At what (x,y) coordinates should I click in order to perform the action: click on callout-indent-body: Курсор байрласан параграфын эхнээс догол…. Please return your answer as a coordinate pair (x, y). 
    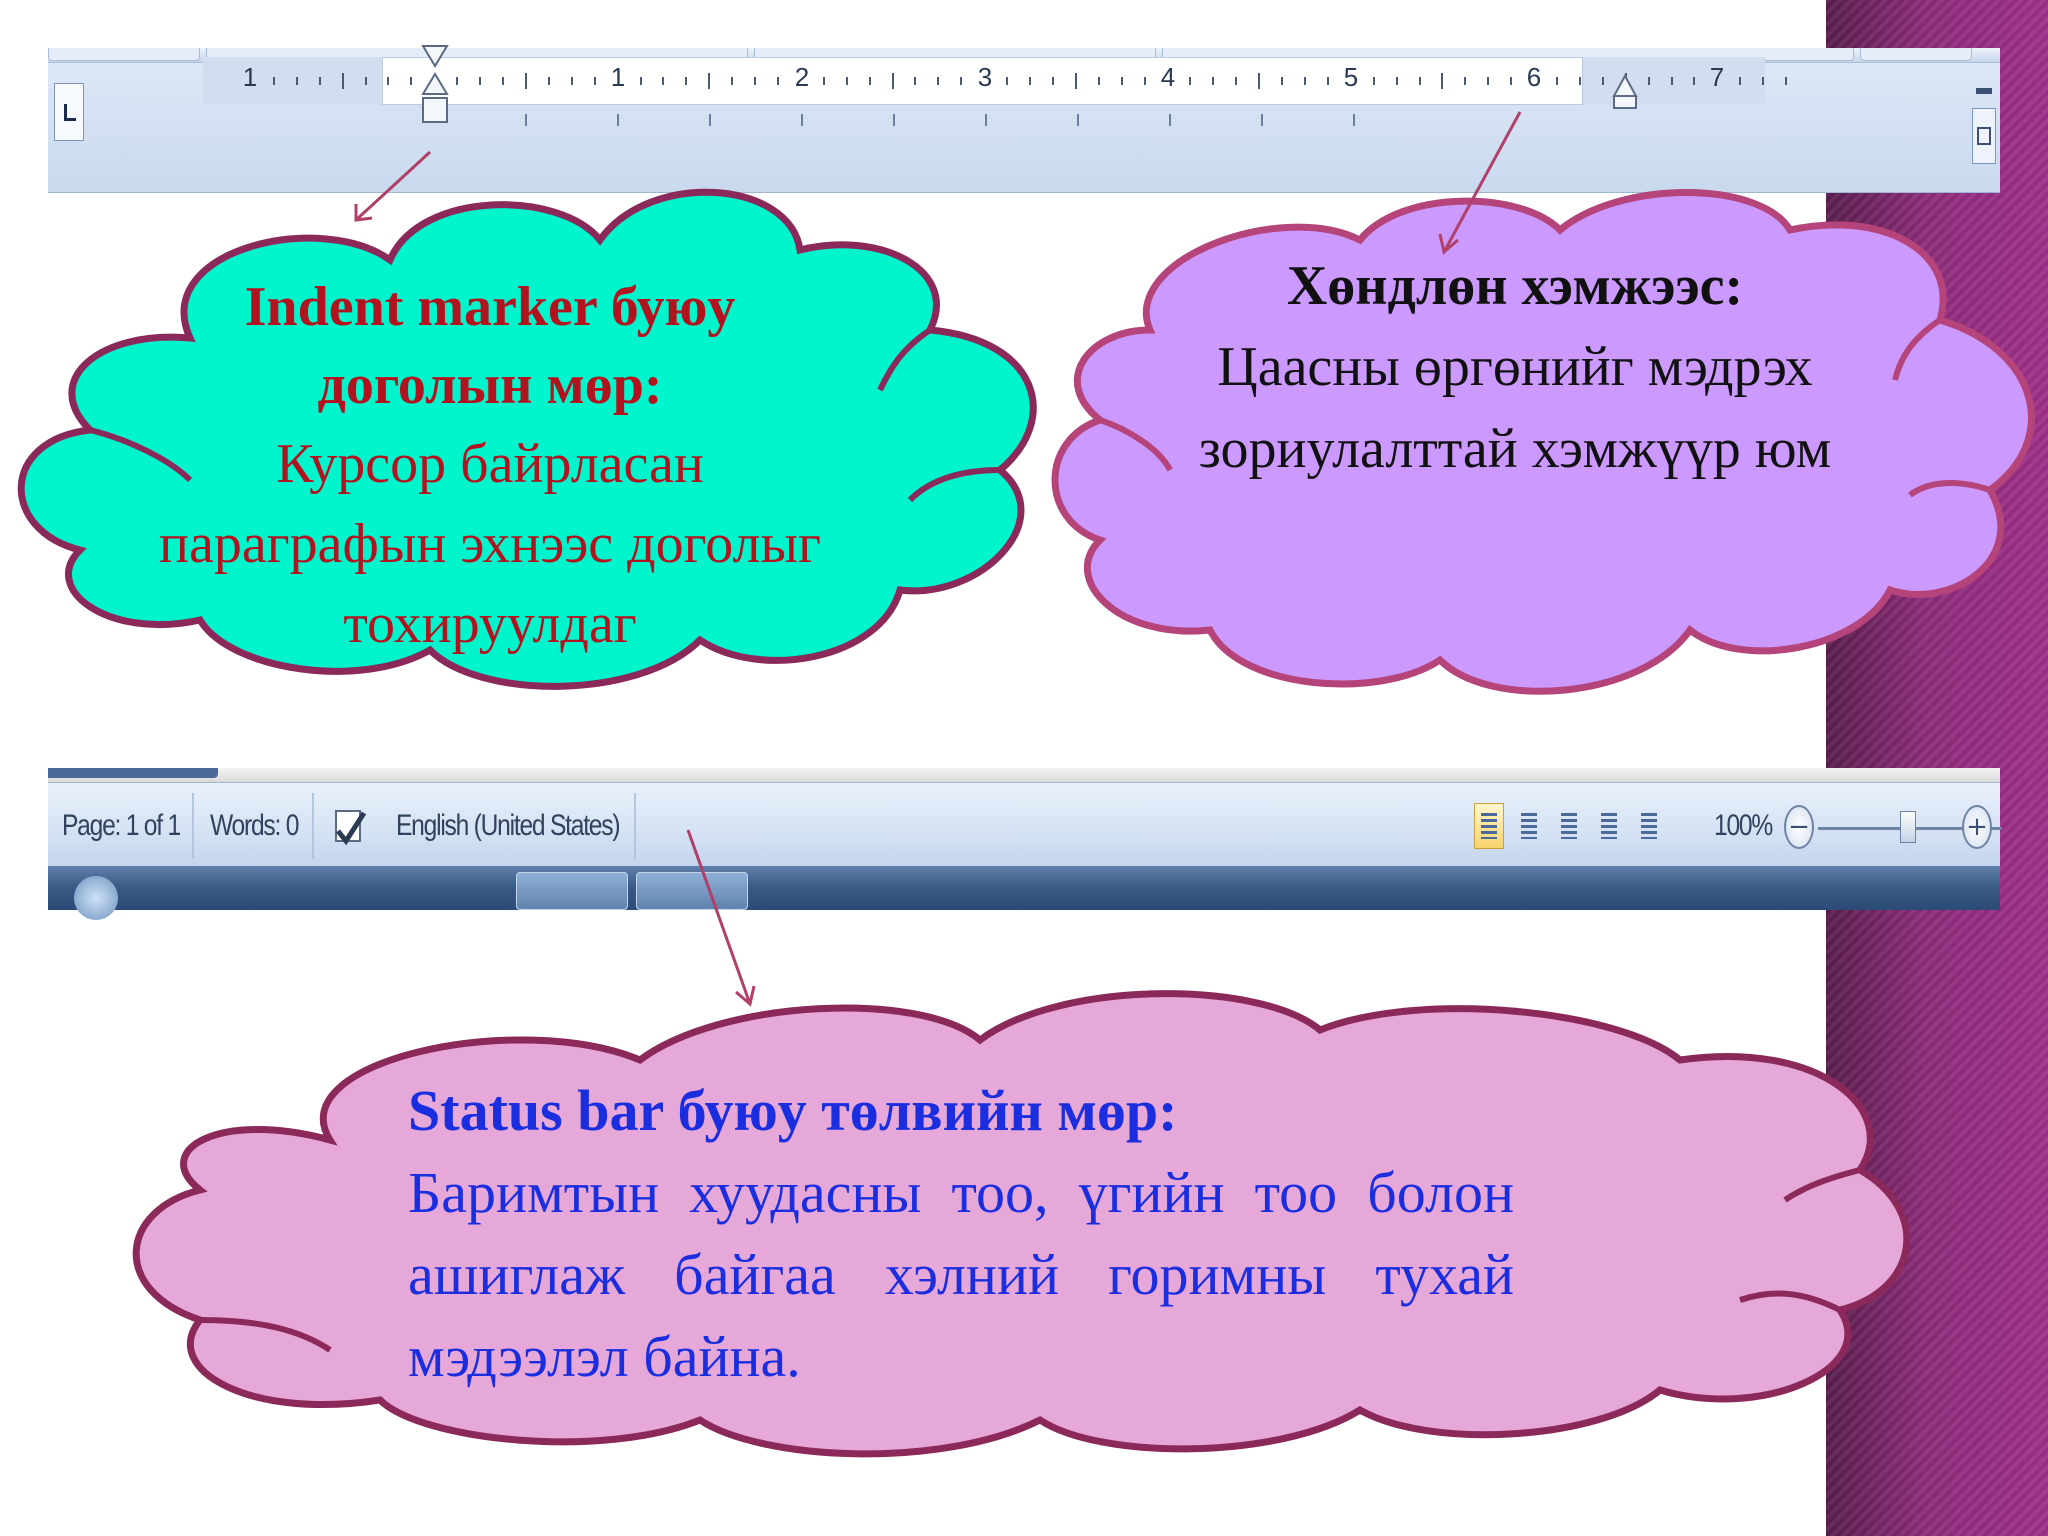
    Looking at the image, I should click on (490, 544).